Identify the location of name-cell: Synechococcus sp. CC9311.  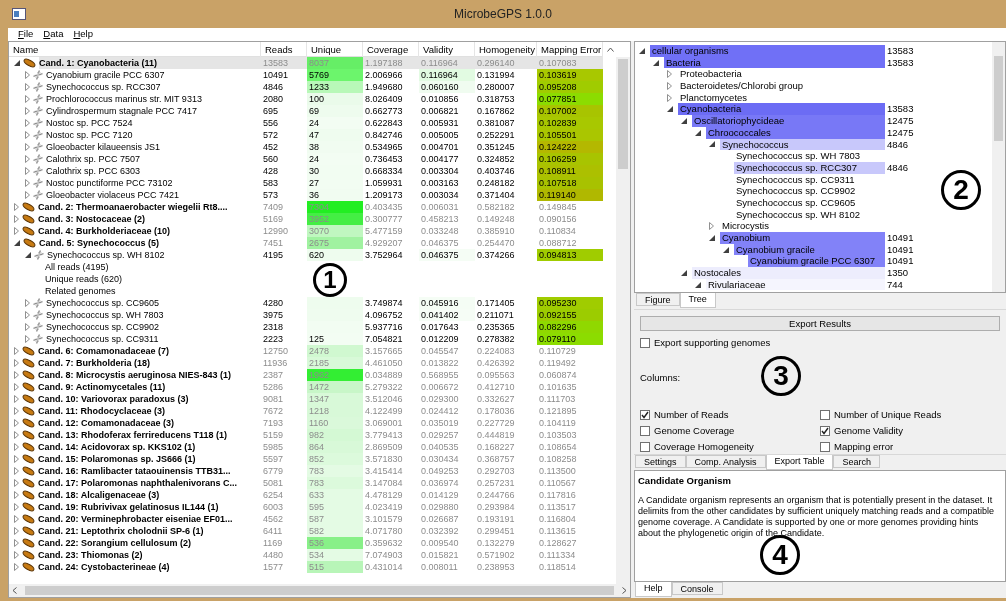
(153, 339).